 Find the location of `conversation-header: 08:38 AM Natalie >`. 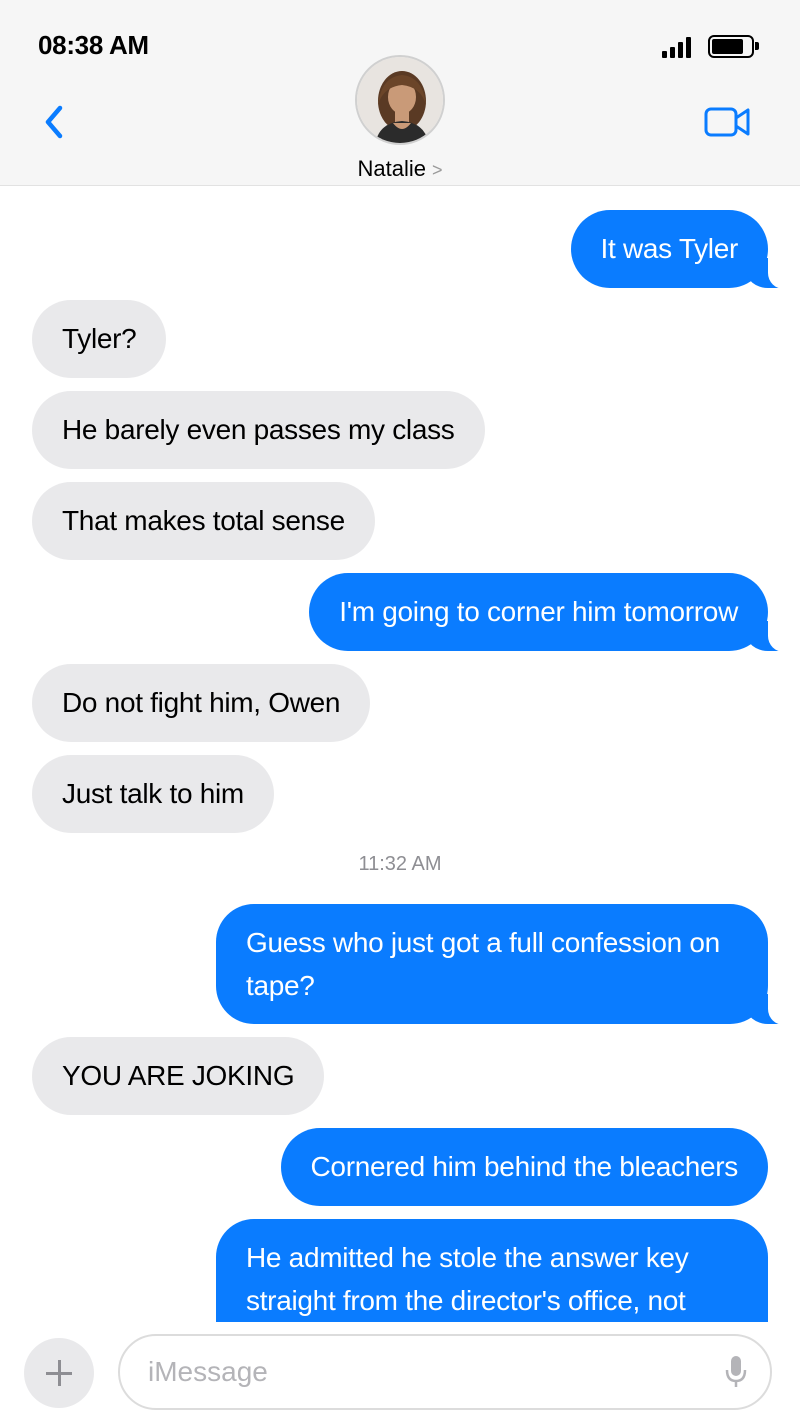

conversation-header: 08:38 AM Natalie > is located at coordinates (400, 93).